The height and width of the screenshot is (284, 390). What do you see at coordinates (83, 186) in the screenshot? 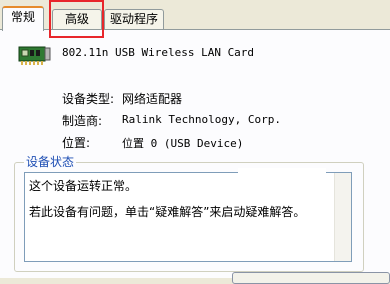
I see `status-line-1: 这个设备运转正常。` at bounding box center [83, 186].